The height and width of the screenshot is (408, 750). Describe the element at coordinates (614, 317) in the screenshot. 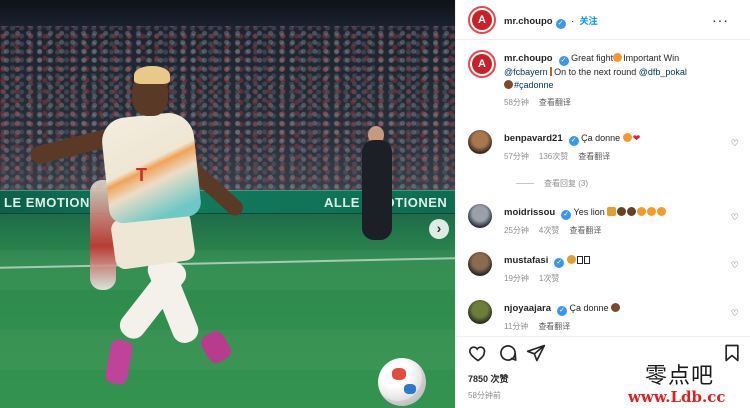

I see `comment-text: njoyaajara ✓ Ça donne 11分钟 查看翻译` at that location.